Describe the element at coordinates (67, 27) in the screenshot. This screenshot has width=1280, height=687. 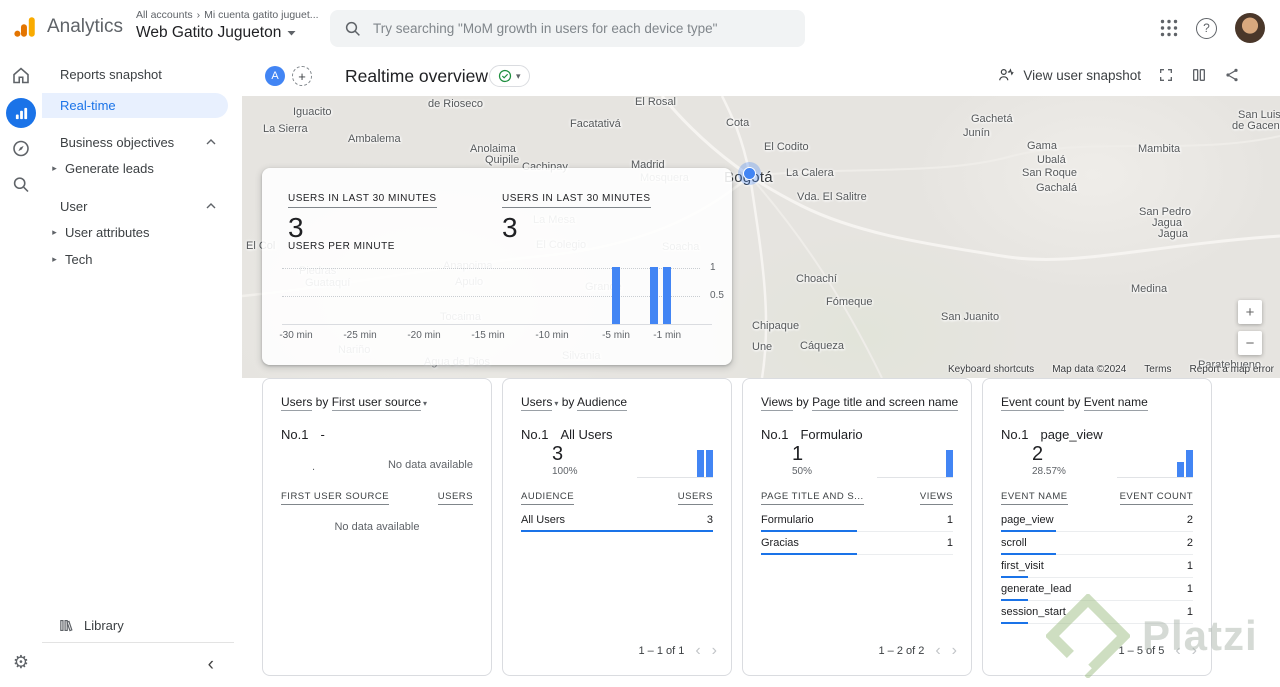
I see `analytics-logo: Analytics` at that location.